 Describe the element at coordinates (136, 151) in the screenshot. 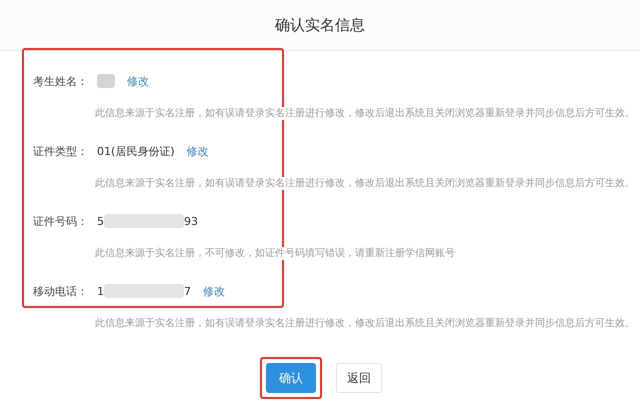

I see `field-value: 01(居民身份证)` at that location.